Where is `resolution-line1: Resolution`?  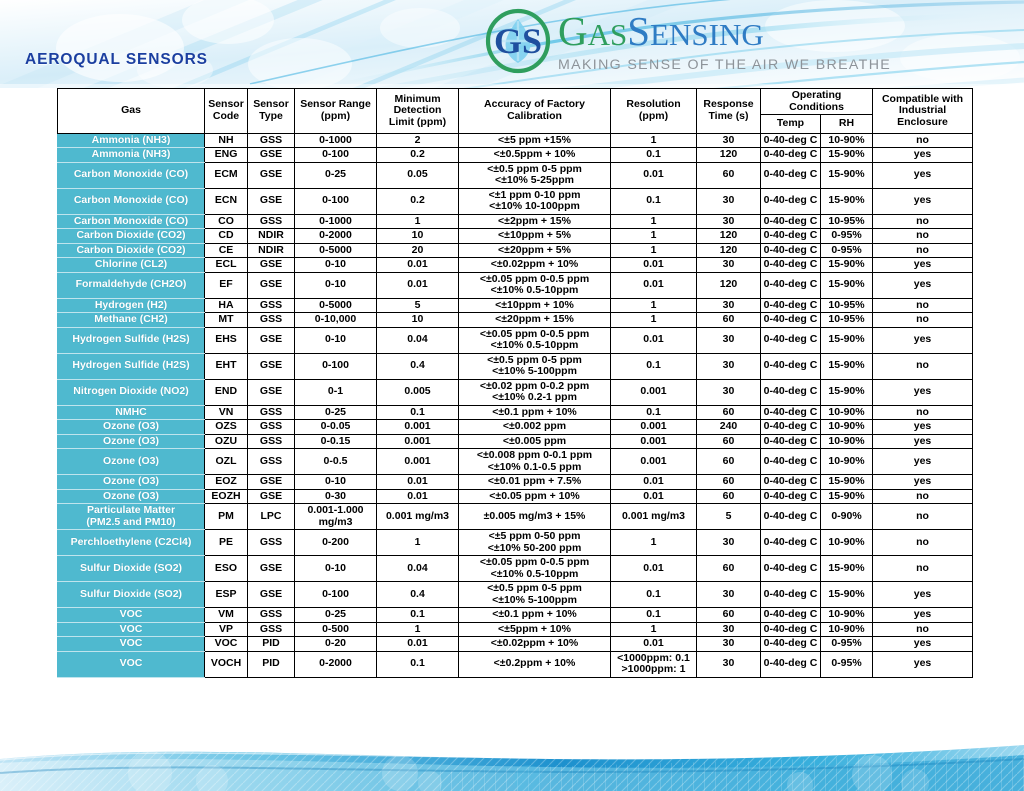
resolution-line1: Resolution is located at coordinates (653, 104).